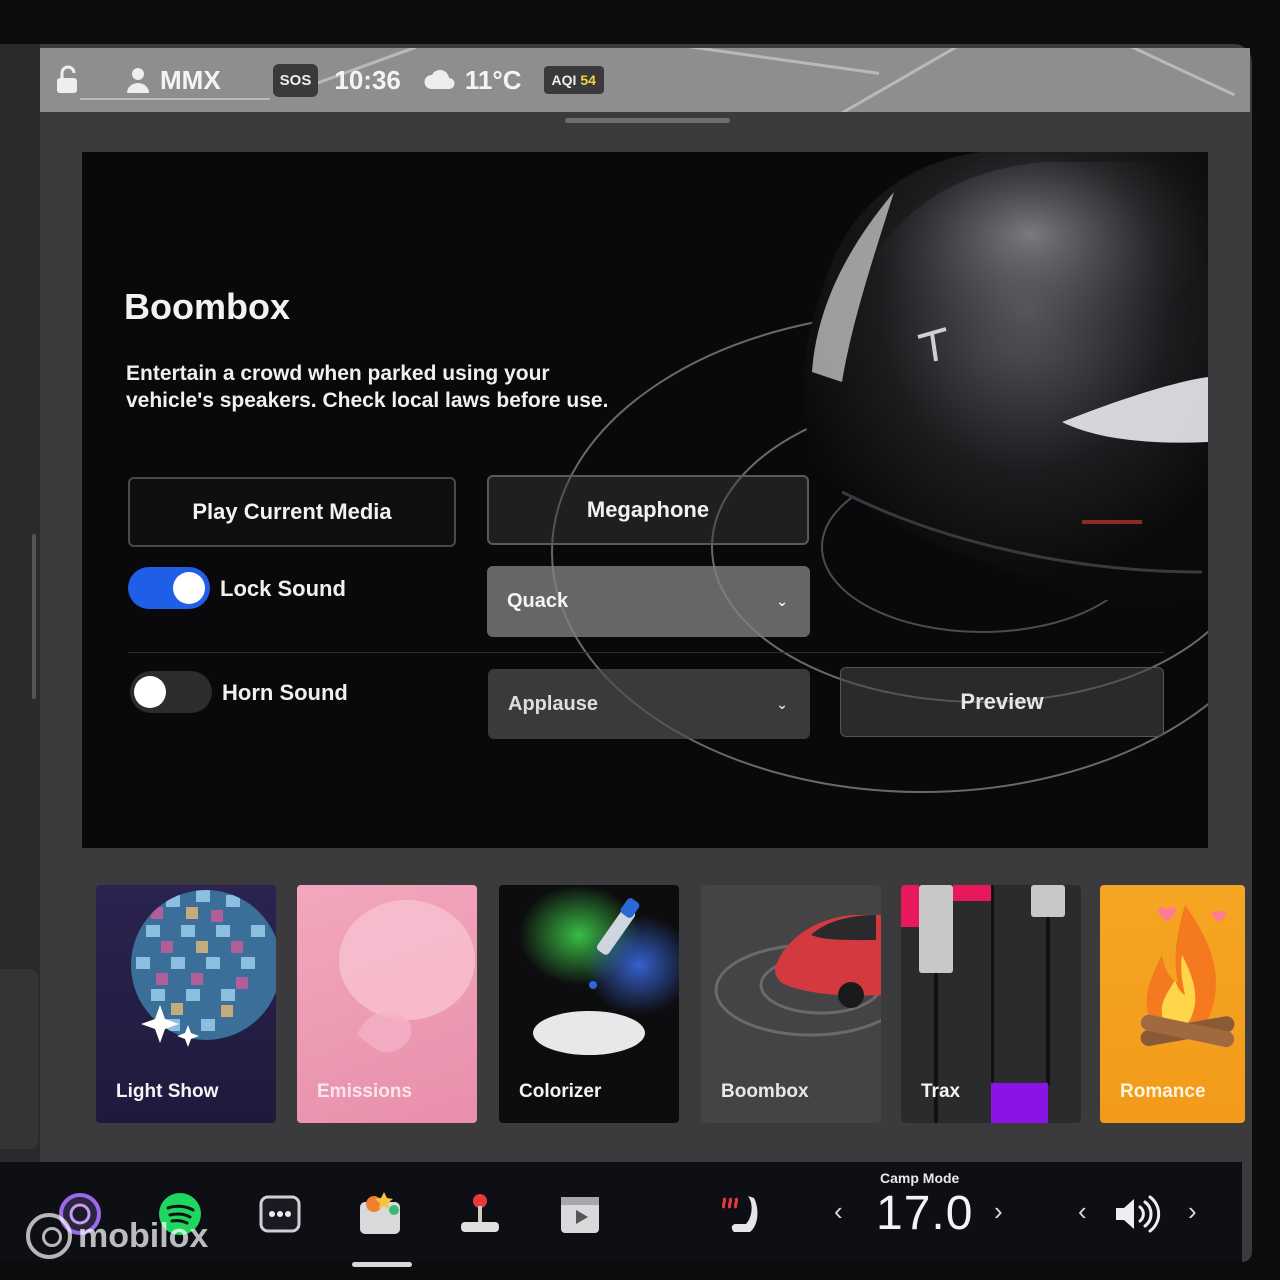  Describe the element at coordinates (171, 692) in the screenshot. I see `horn-sound-toggle` at that location.